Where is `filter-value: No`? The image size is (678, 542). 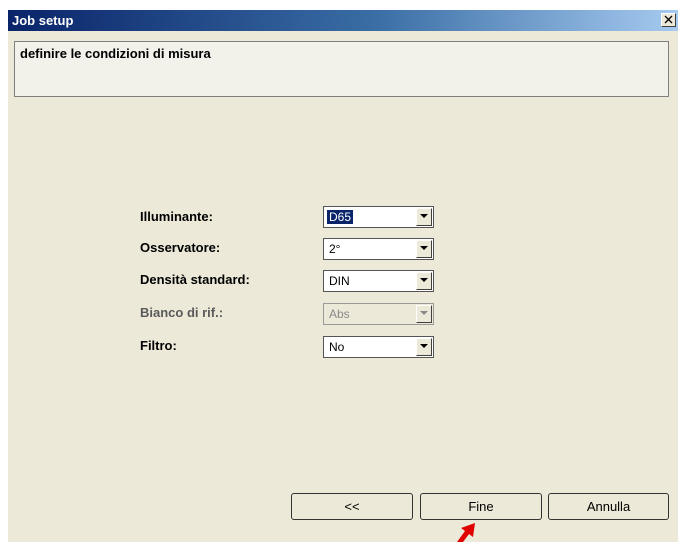
filter-value: No is located at coordinates (337, 347).